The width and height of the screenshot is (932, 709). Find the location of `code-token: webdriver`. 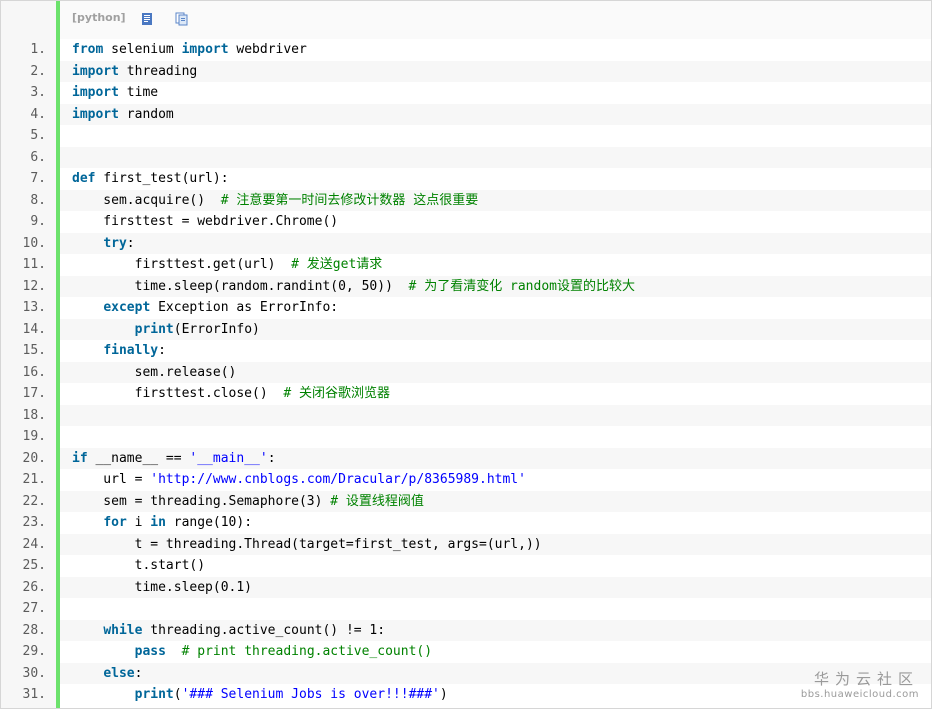

code-token: webdriver is located at coordinates (267, 49).